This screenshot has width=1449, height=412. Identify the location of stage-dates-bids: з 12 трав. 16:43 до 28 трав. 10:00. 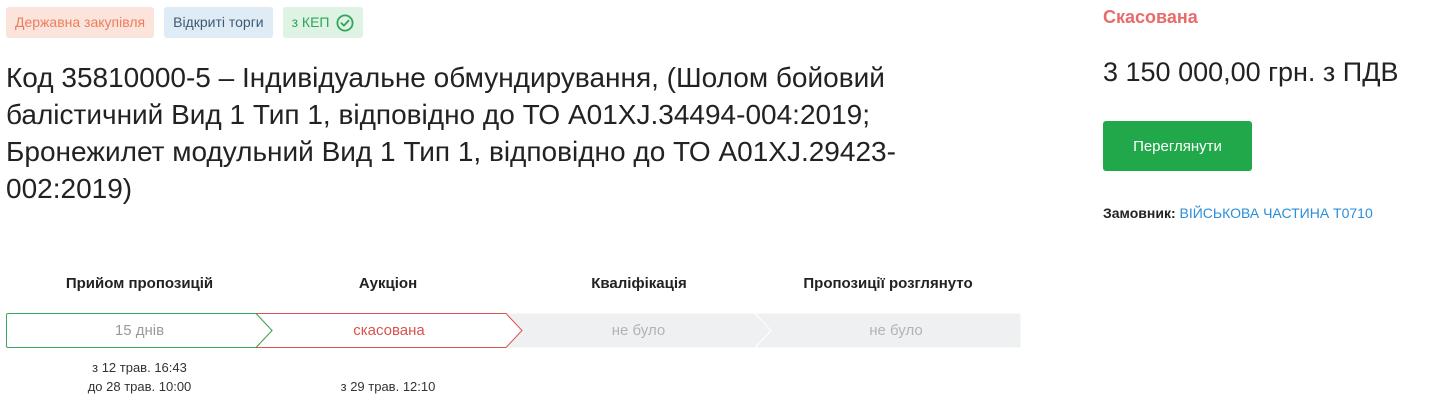
(139, 377).